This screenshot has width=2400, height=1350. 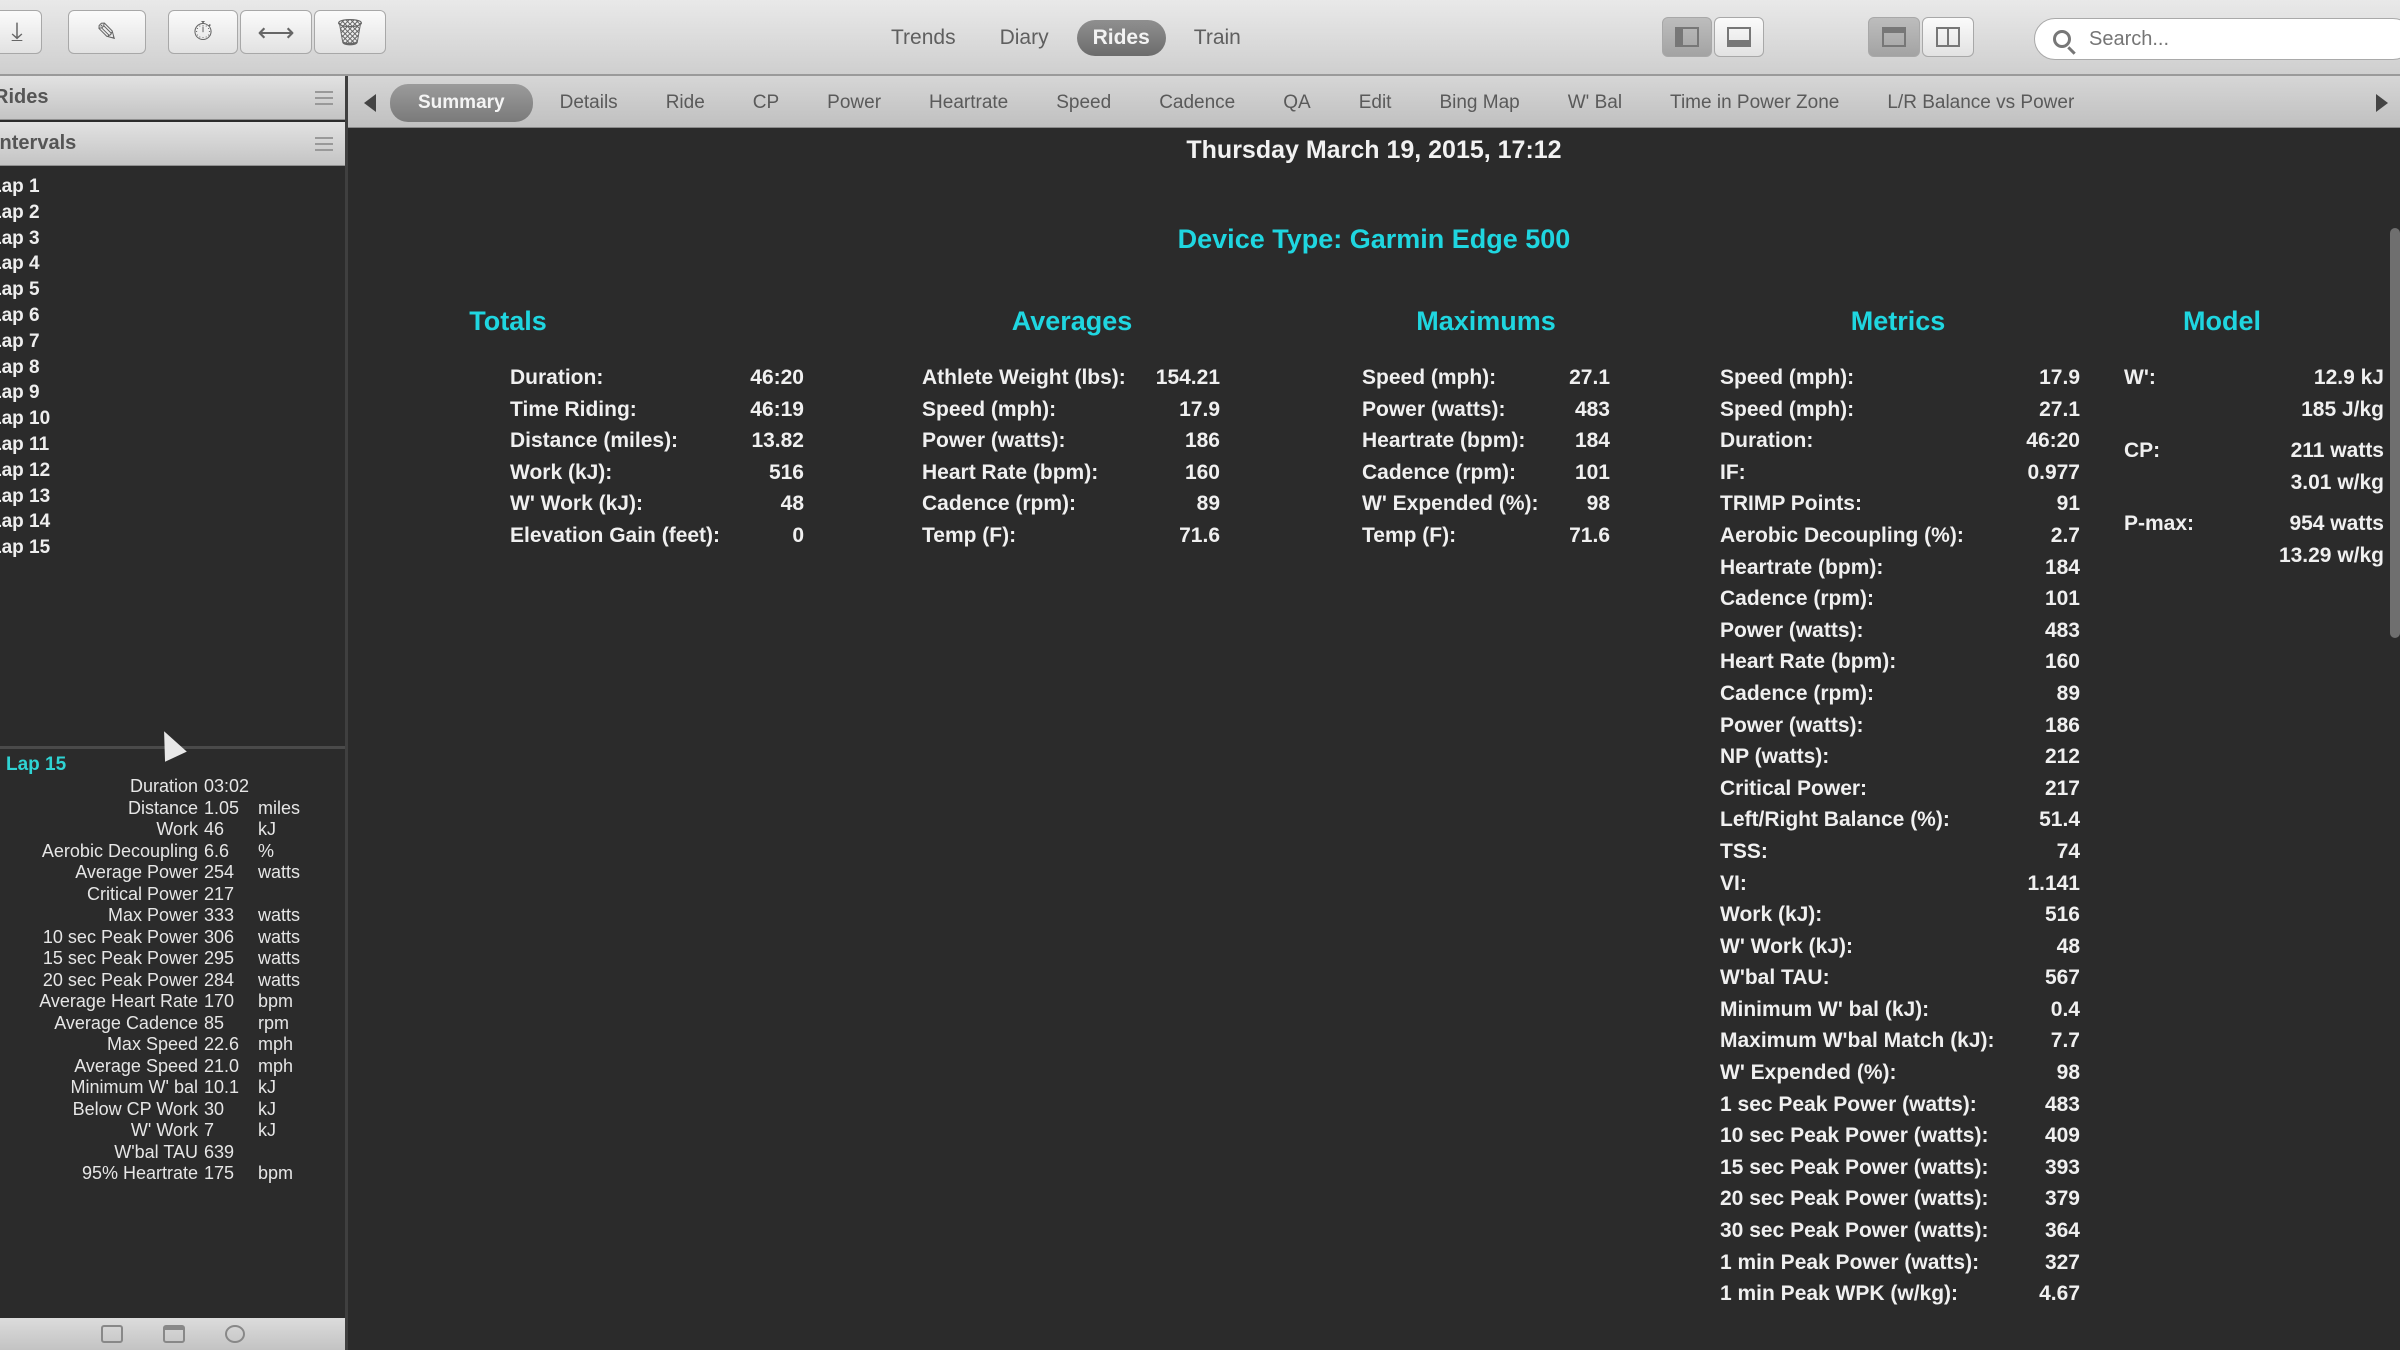 What do you see at coordinates (25, 187) in the screenshot?
I see `interval-list-item: Lap 1` at bounding box center [25, 187].